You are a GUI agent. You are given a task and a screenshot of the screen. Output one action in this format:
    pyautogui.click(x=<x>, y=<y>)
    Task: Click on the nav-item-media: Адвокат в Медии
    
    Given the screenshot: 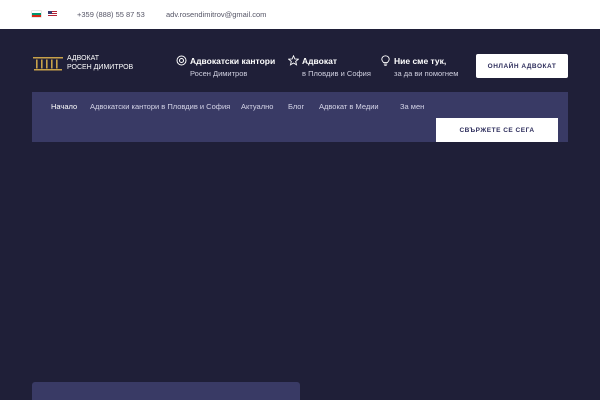 What is the action you would take?
    pyautogui.click(x=349, y=106)
    